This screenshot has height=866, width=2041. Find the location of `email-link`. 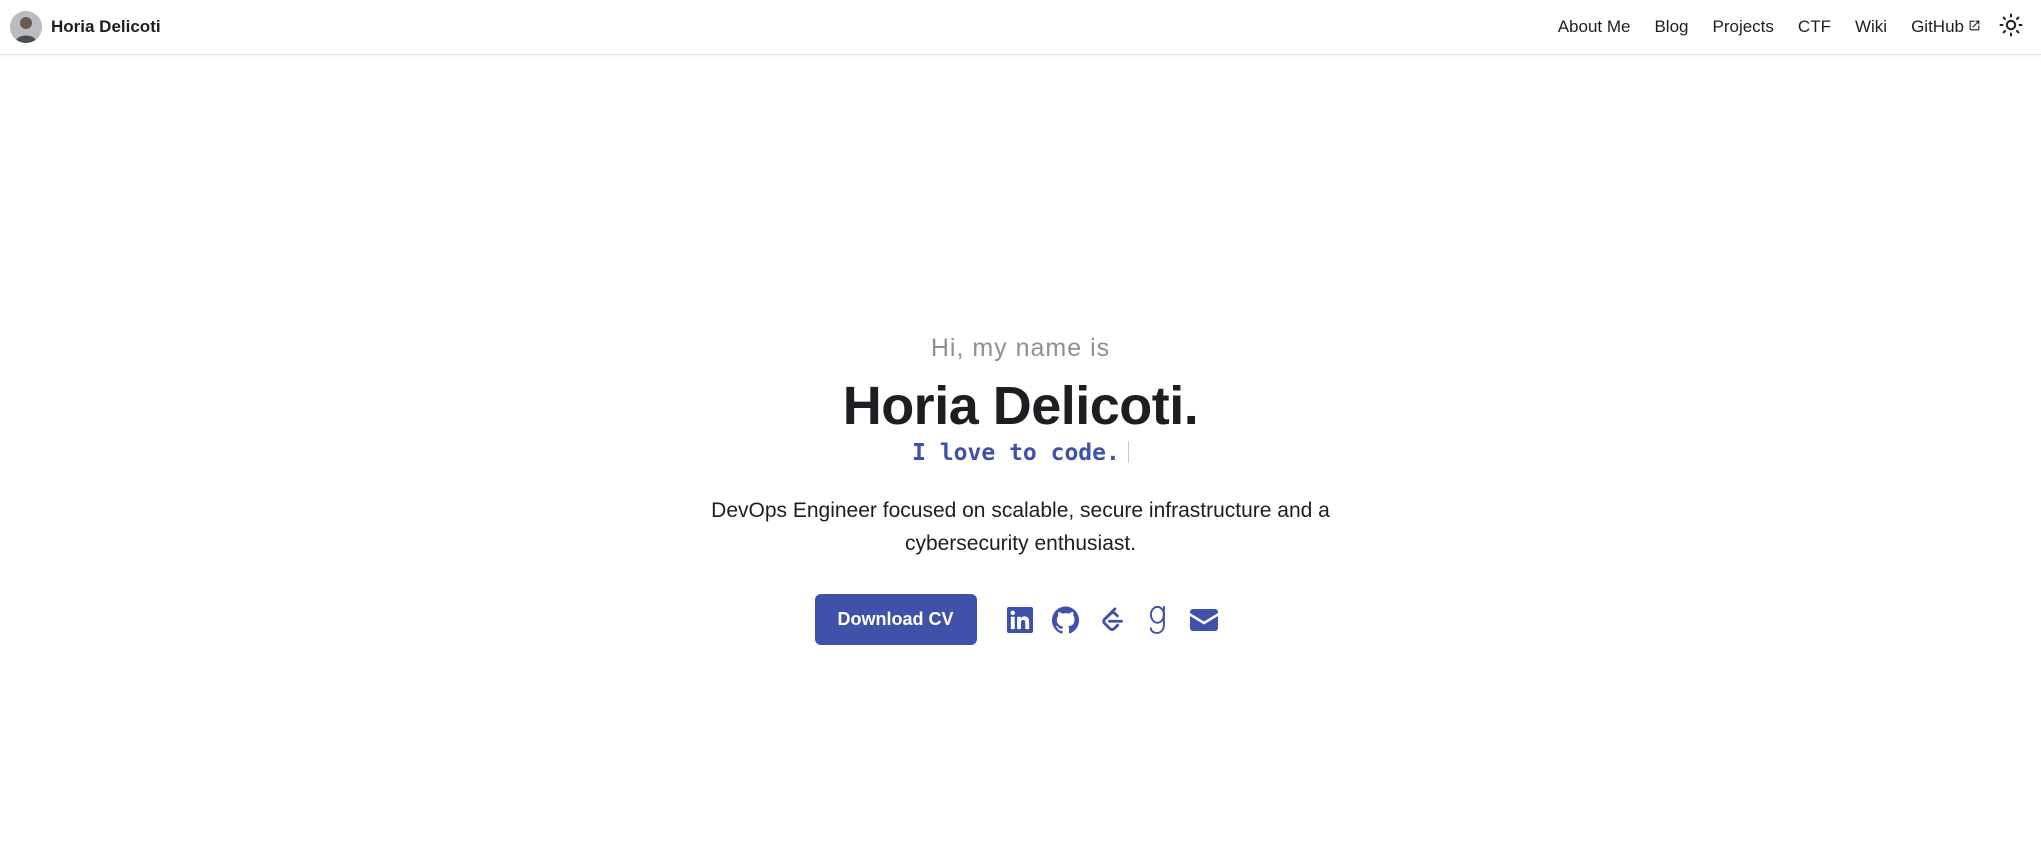

email-link is located at coordinates (1204, 620).